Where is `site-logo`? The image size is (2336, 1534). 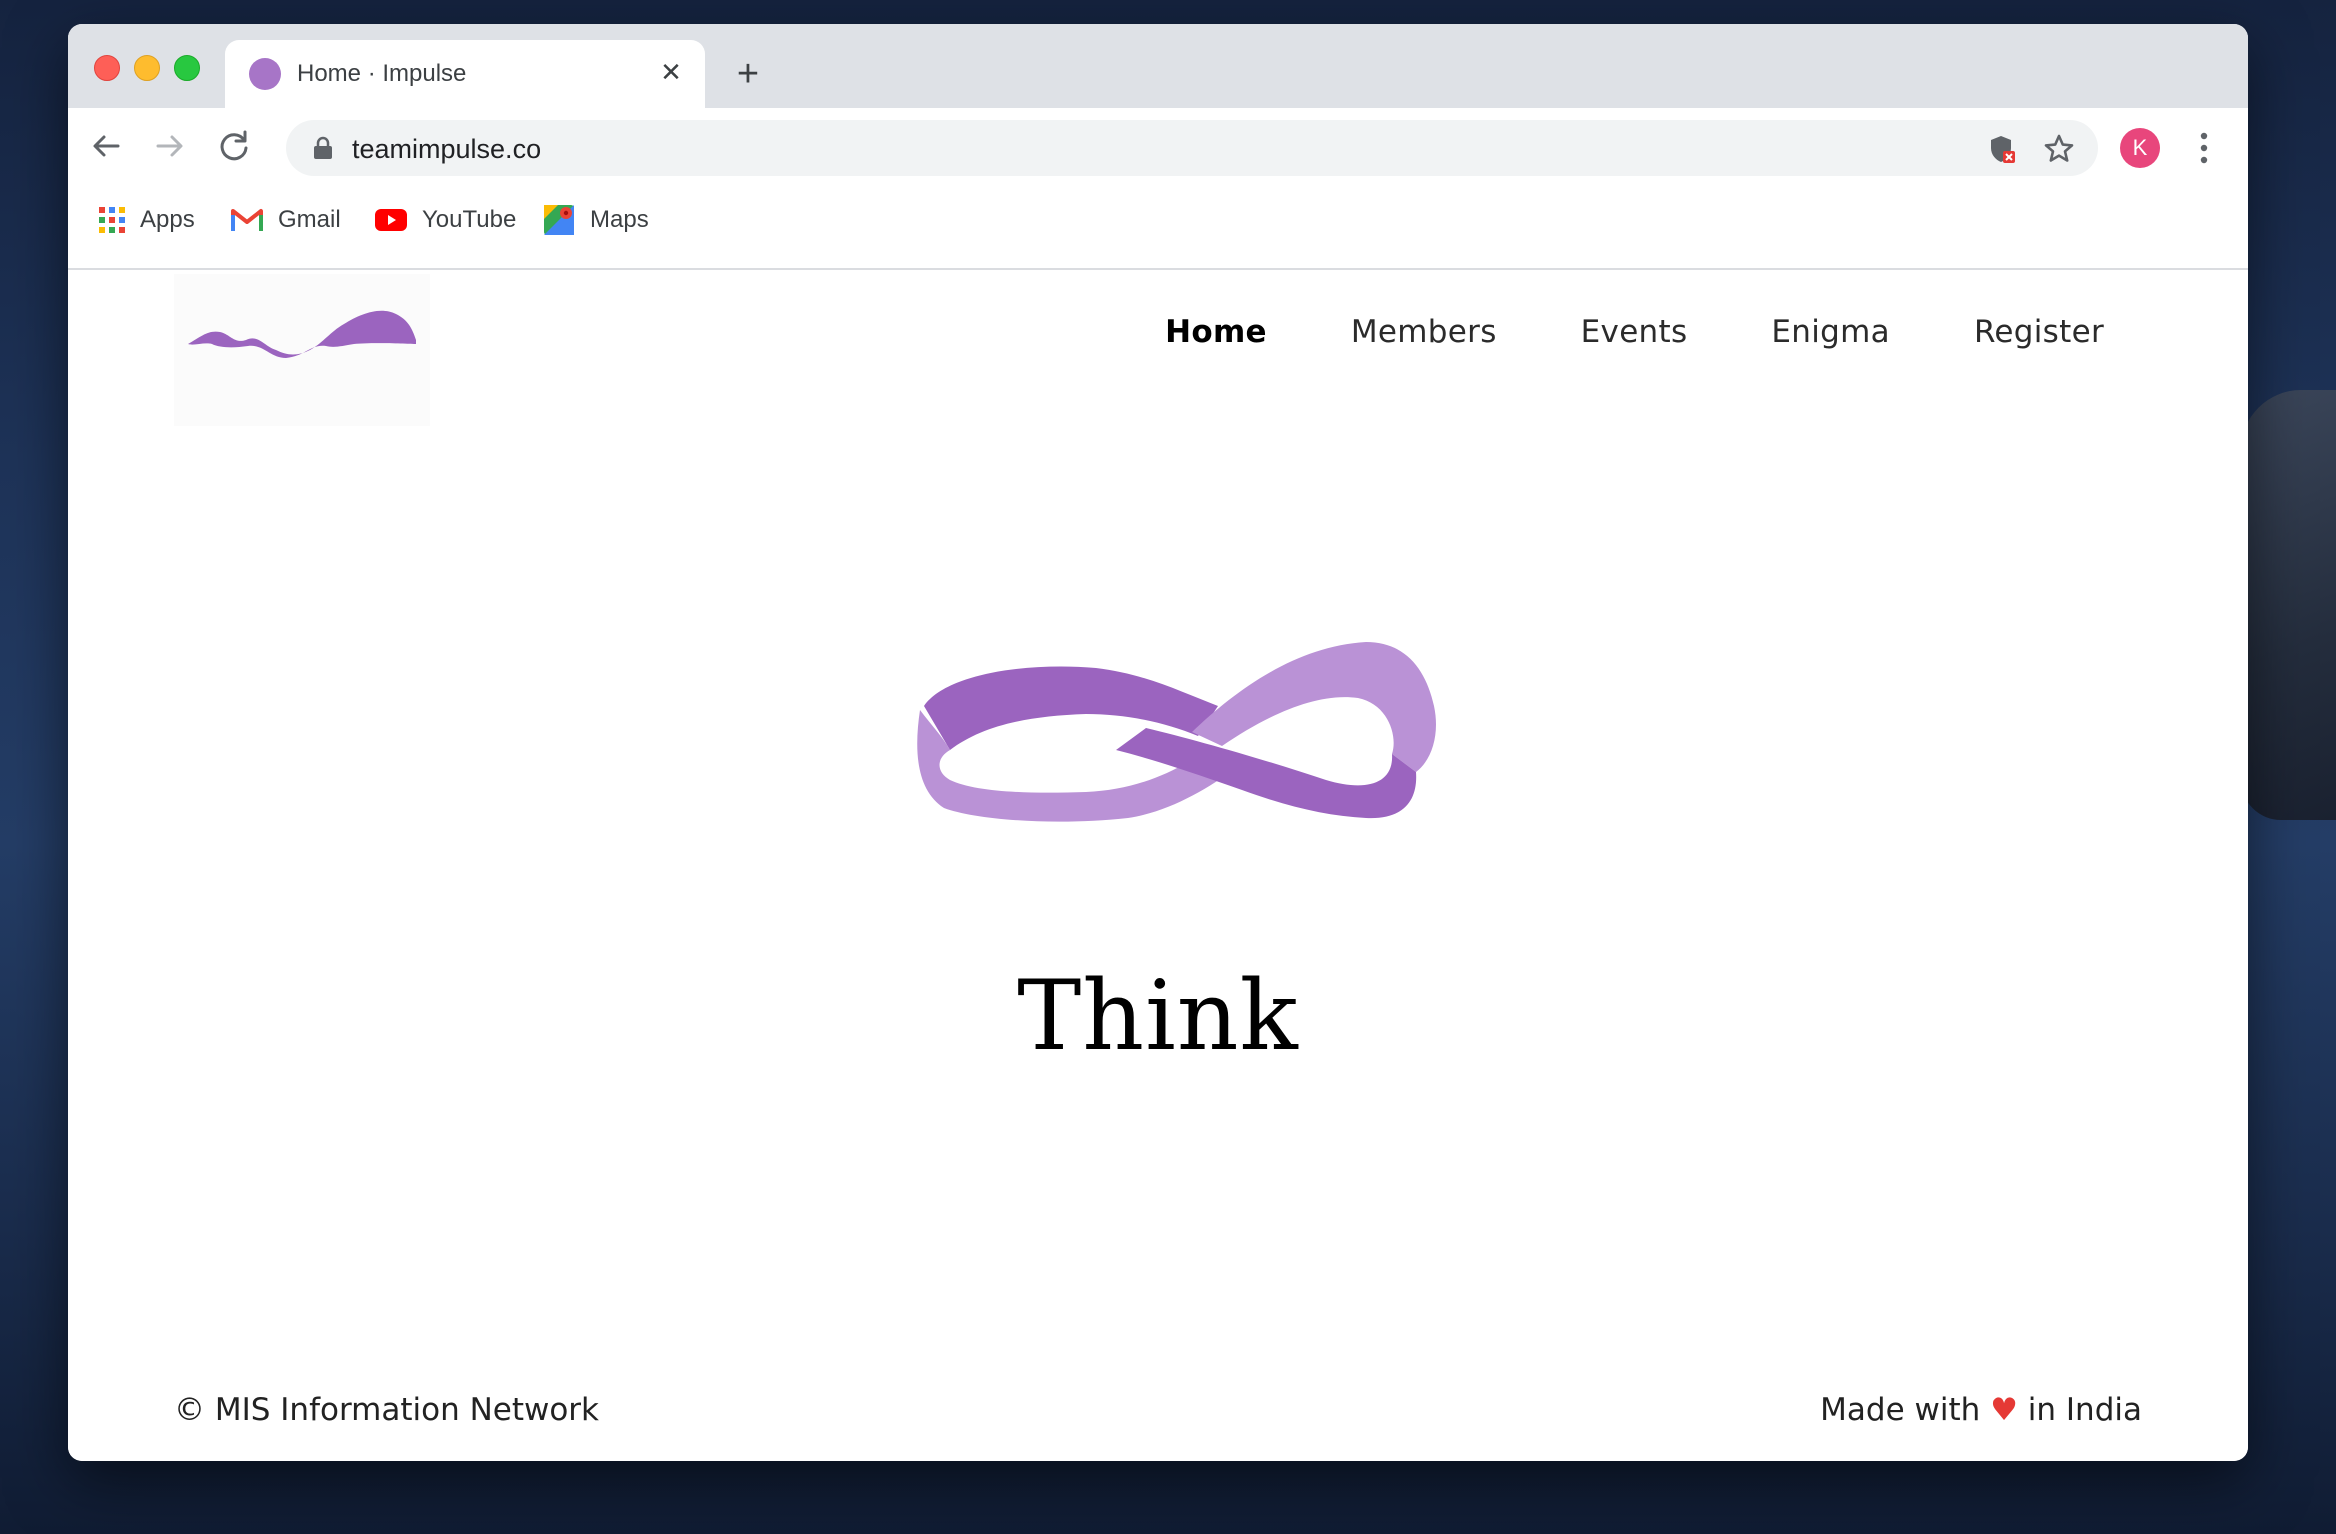
site-logo is located at coordinates (302, 350).